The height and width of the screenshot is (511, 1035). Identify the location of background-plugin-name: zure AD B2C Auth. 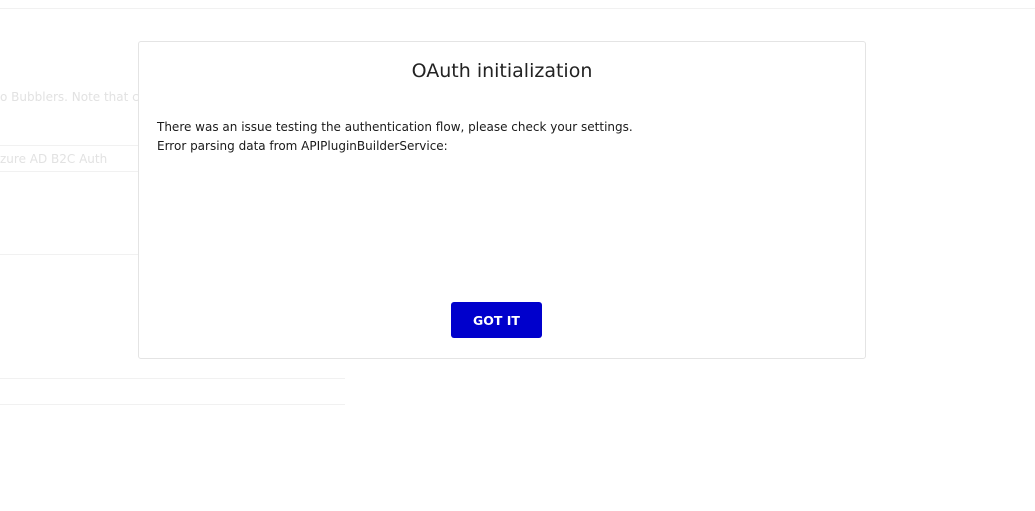
(54, 159).